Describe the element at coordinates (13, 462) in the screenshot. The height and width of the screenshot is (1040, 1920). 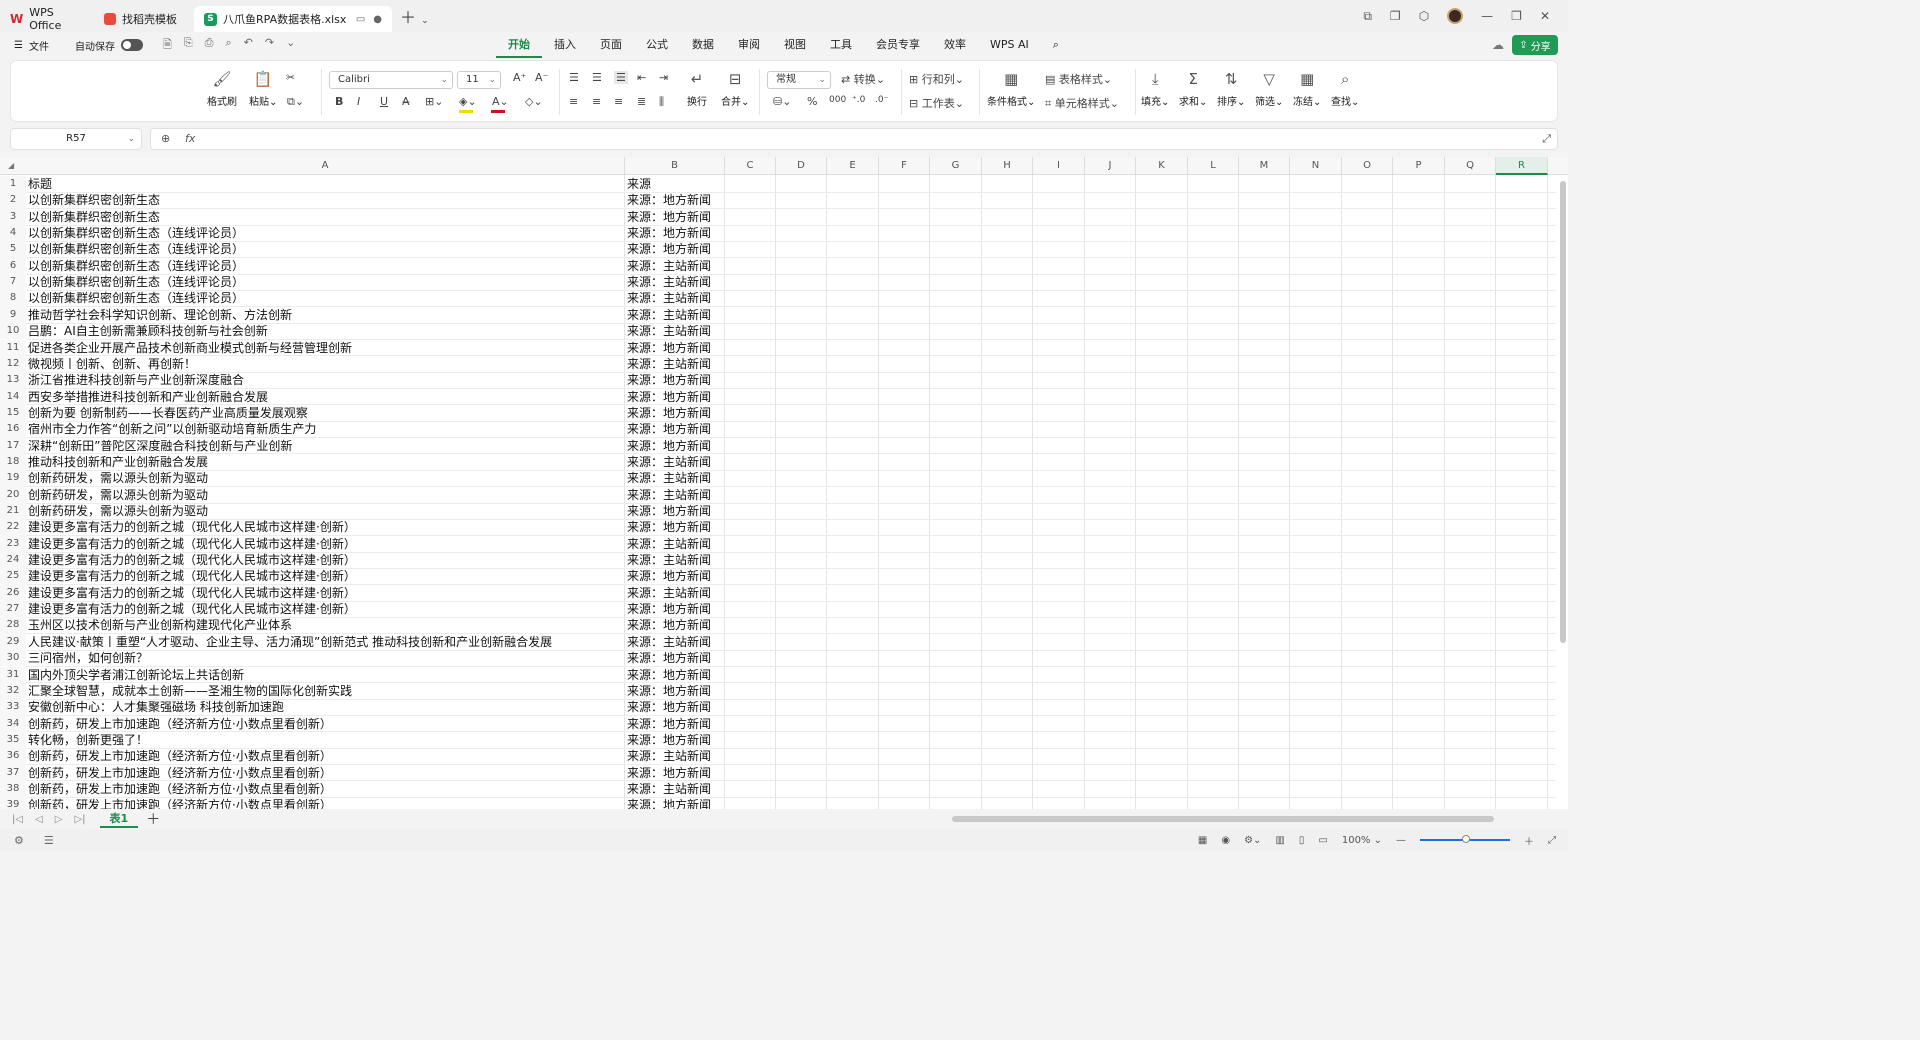
I see `row-header: 18` at that location.